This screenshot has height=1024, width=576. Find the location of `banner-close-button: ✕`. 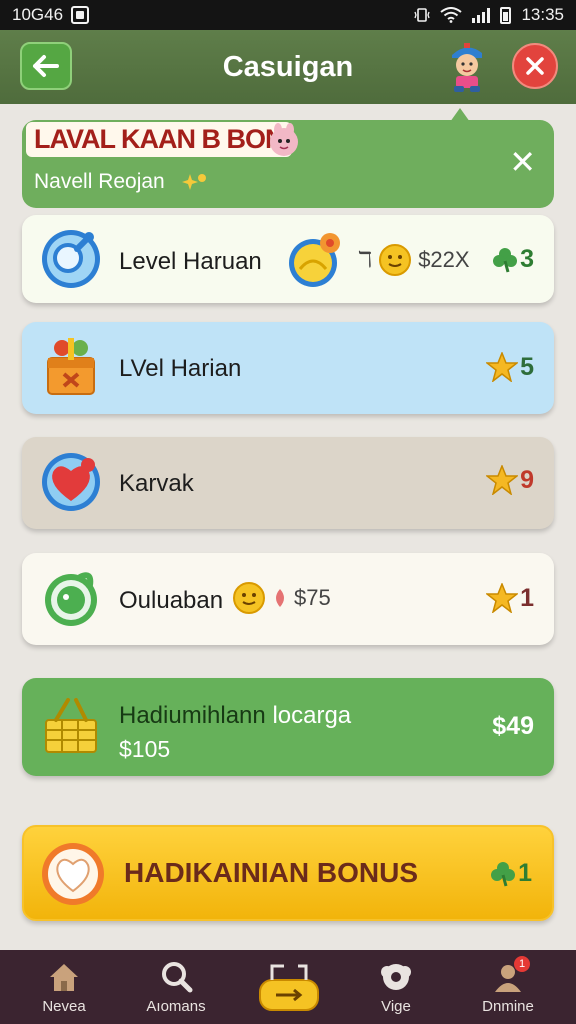

banner-close-button: ✕ is located at coordinates (522, 162).